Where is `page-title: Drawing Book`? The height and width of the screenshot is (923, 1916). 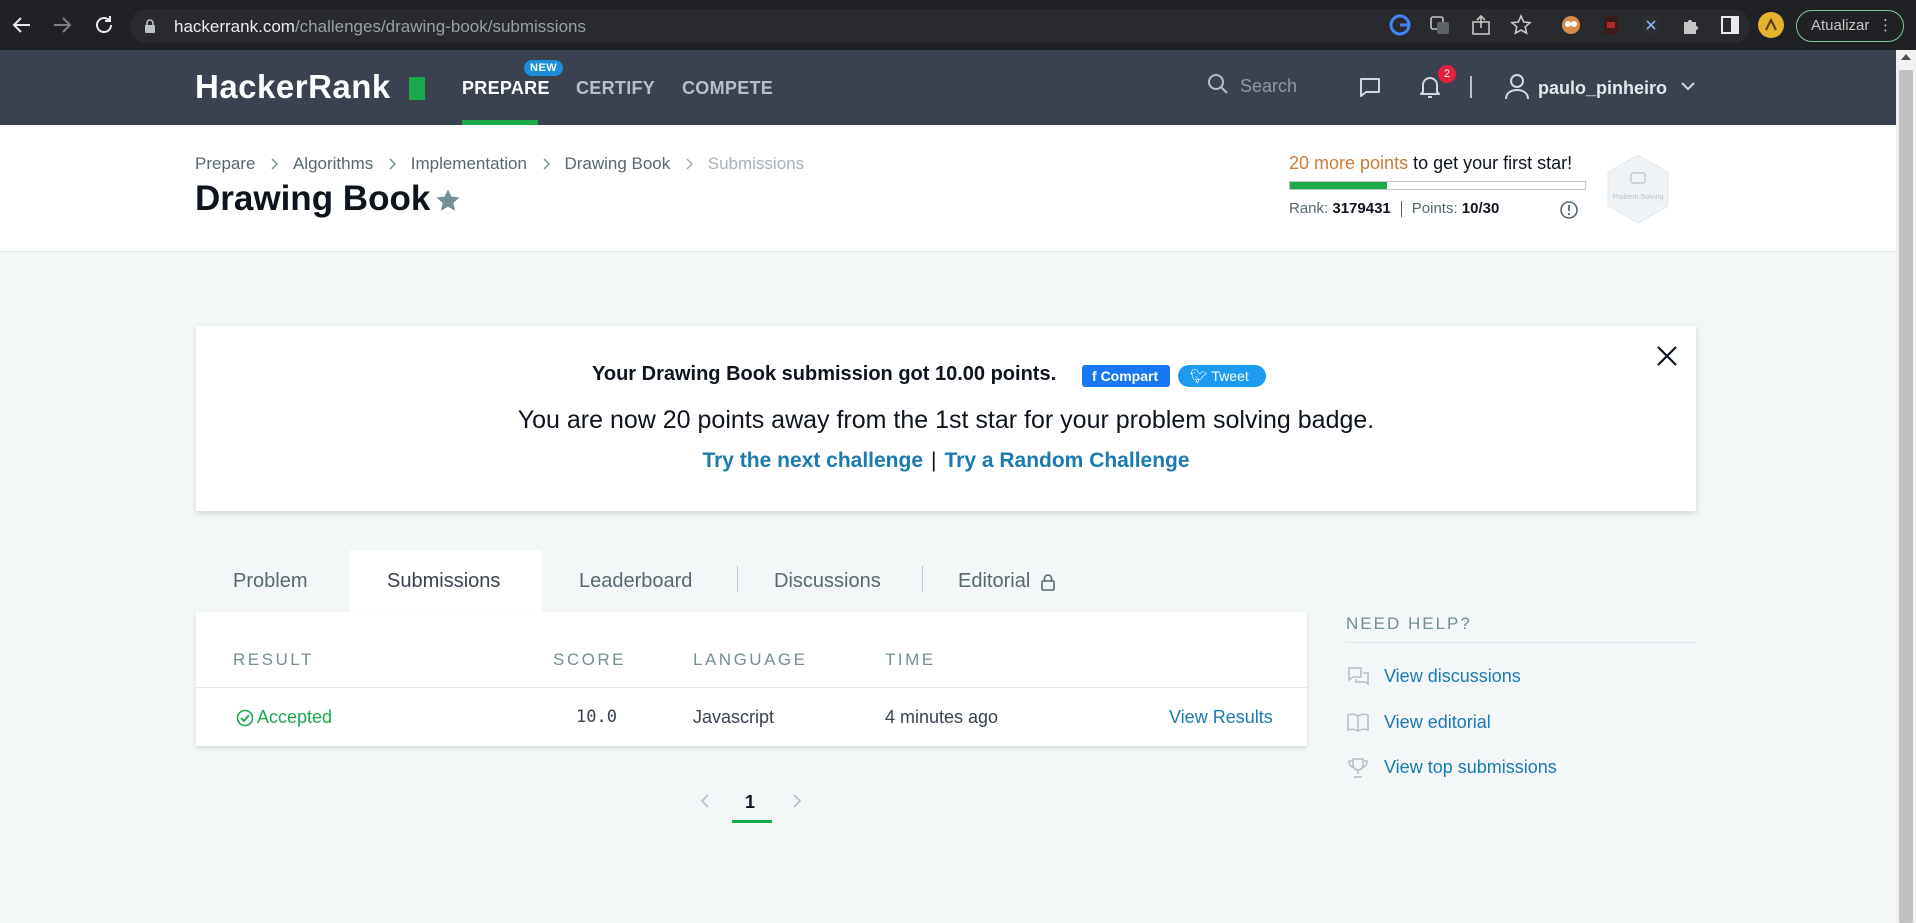 page-title: Drawing Book is located at coordinates (313, 198).